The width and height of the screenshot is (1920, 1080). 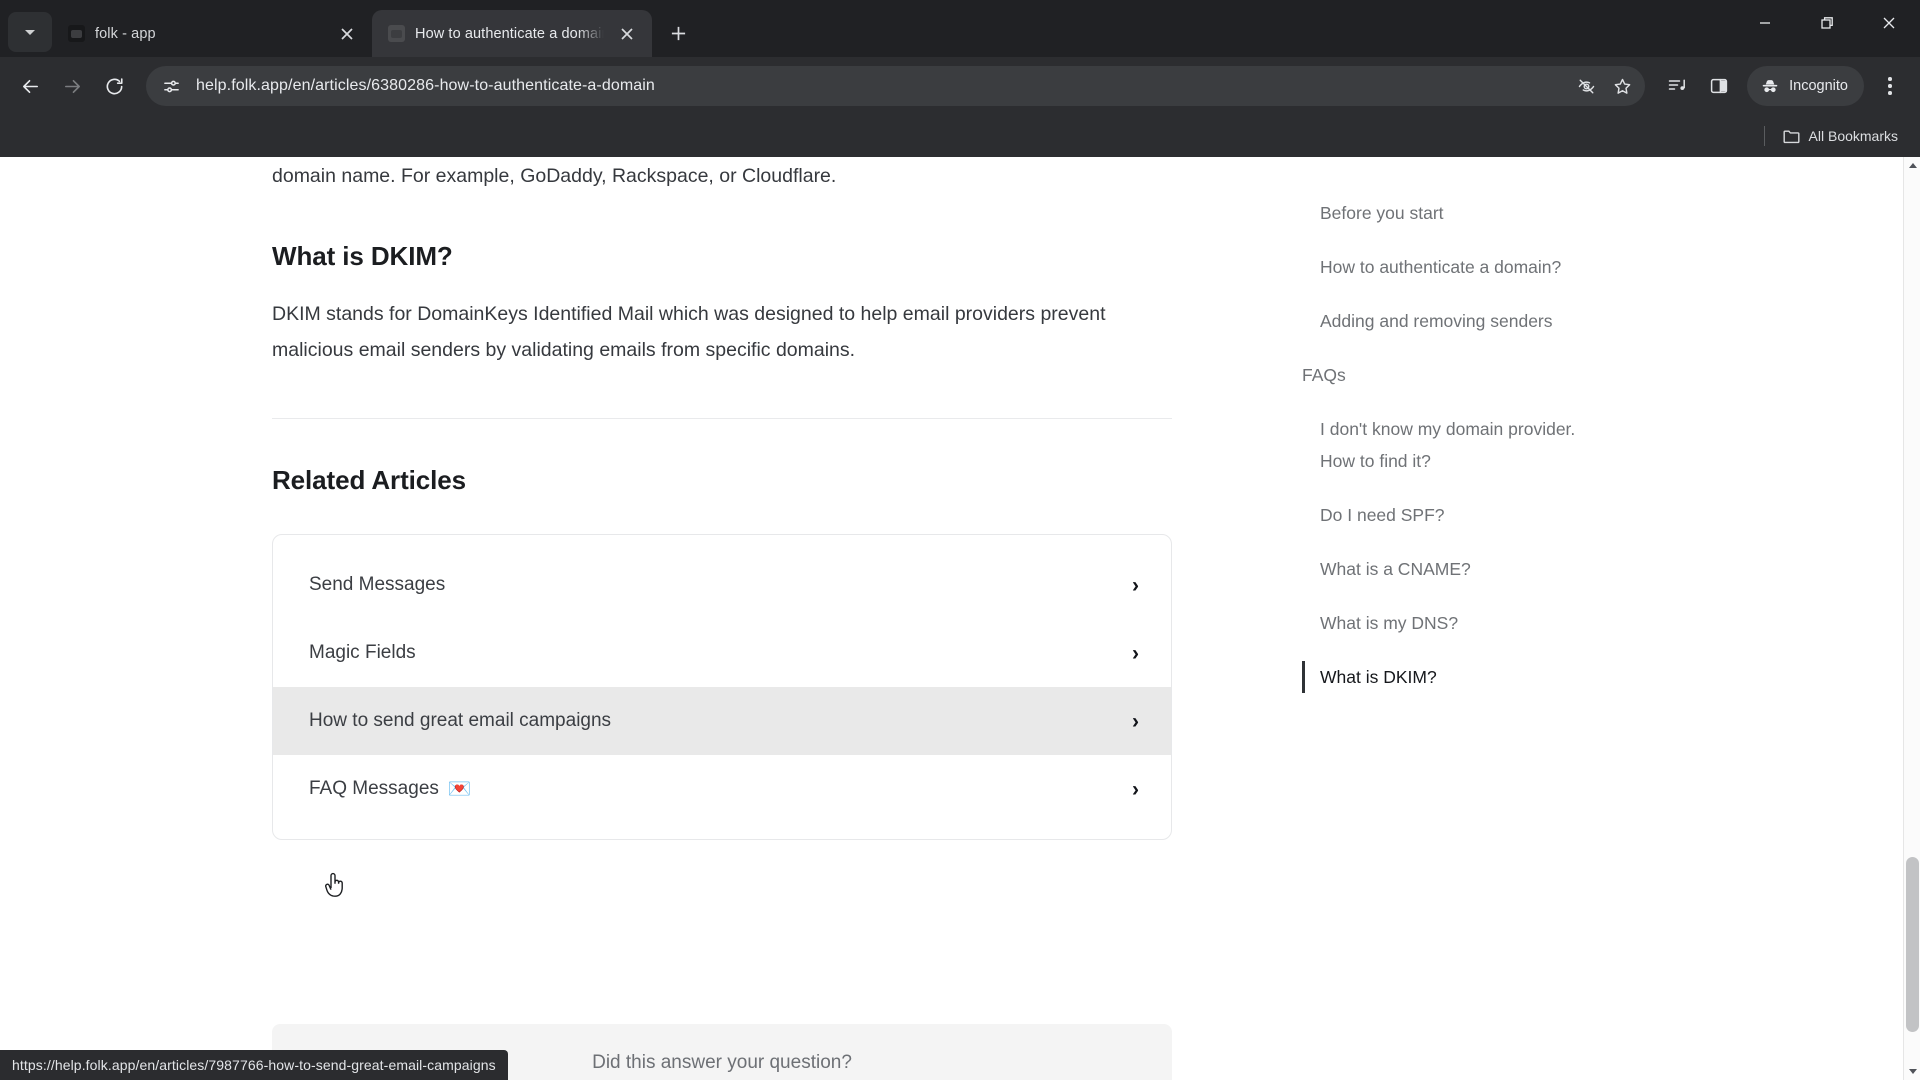 I want to click on folk-favicon, so click(x=76, y=33).